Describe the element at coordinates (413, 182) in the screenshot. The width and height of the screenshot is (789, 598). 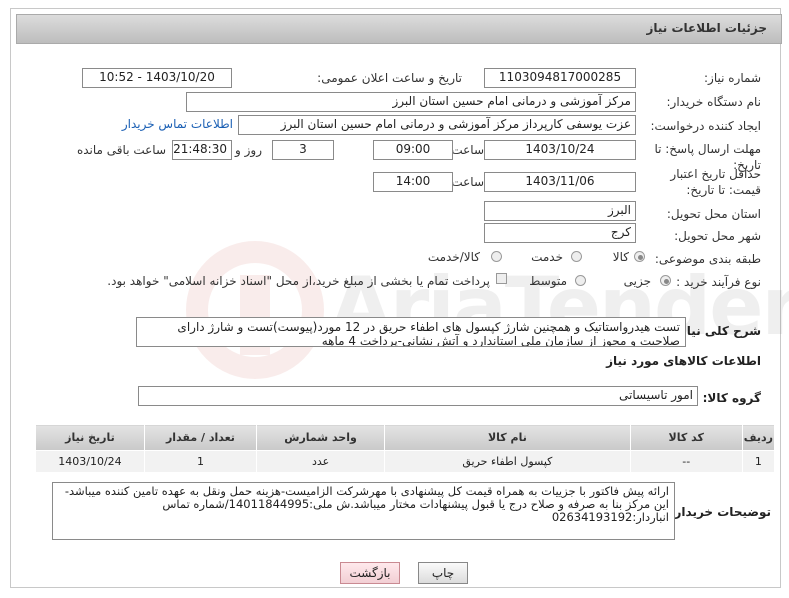
I see `validity-time-field: 14:00` at that location.